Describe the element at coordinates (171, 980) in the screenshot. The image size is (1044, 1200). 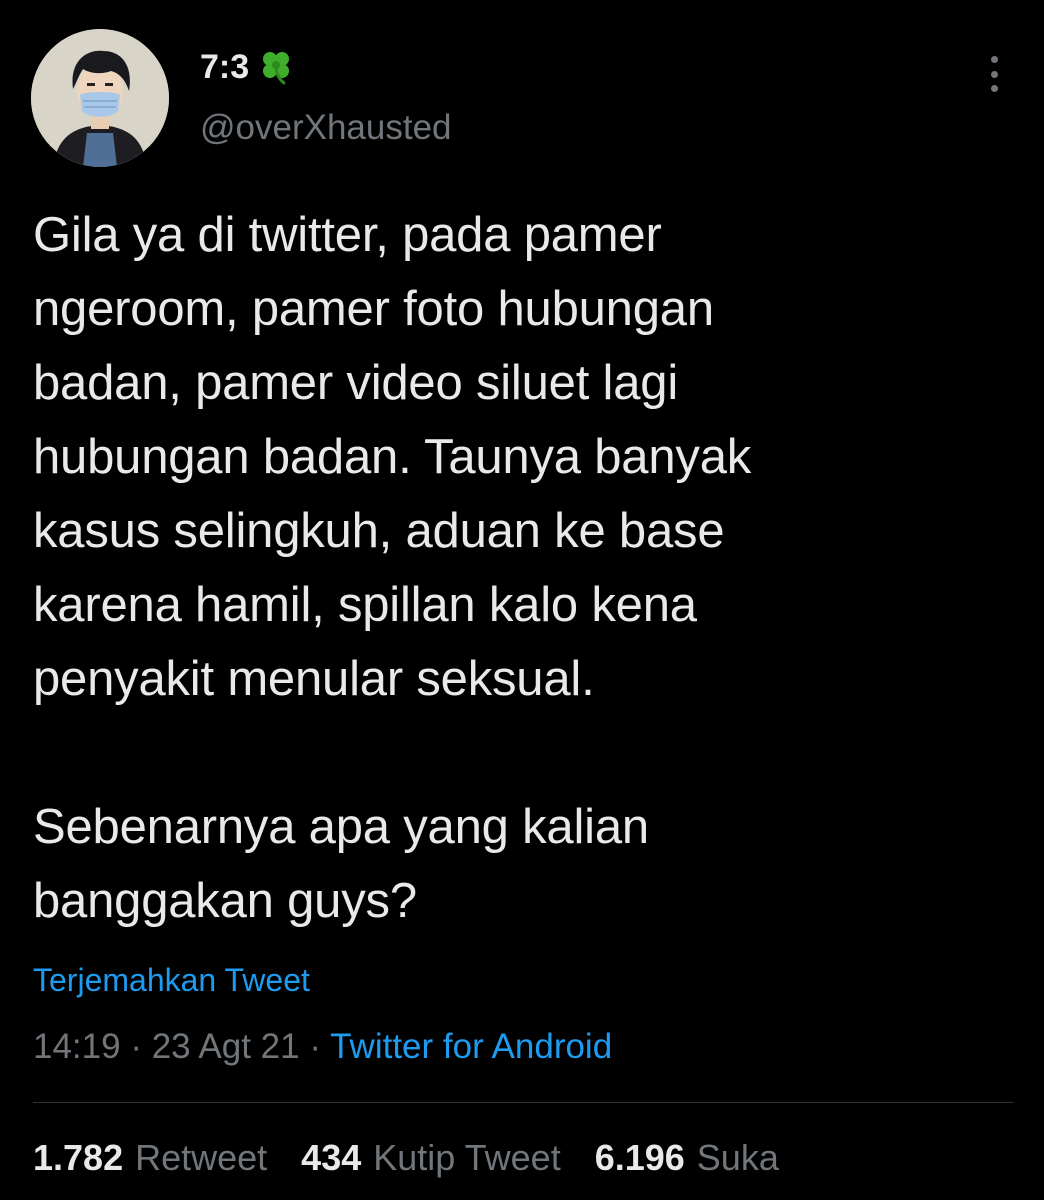
I see `translate-tweet-link: Terjemahkan Tweet` at that location.